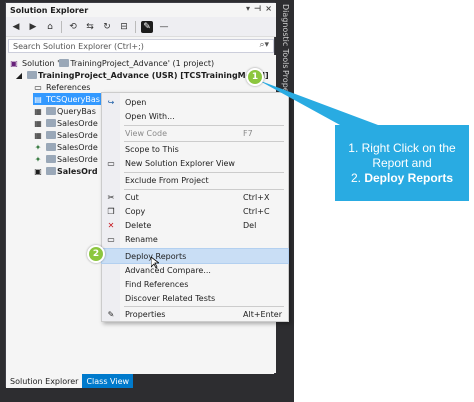  I want to click on properties-wrench-icon: ✎, so click(147, 26).